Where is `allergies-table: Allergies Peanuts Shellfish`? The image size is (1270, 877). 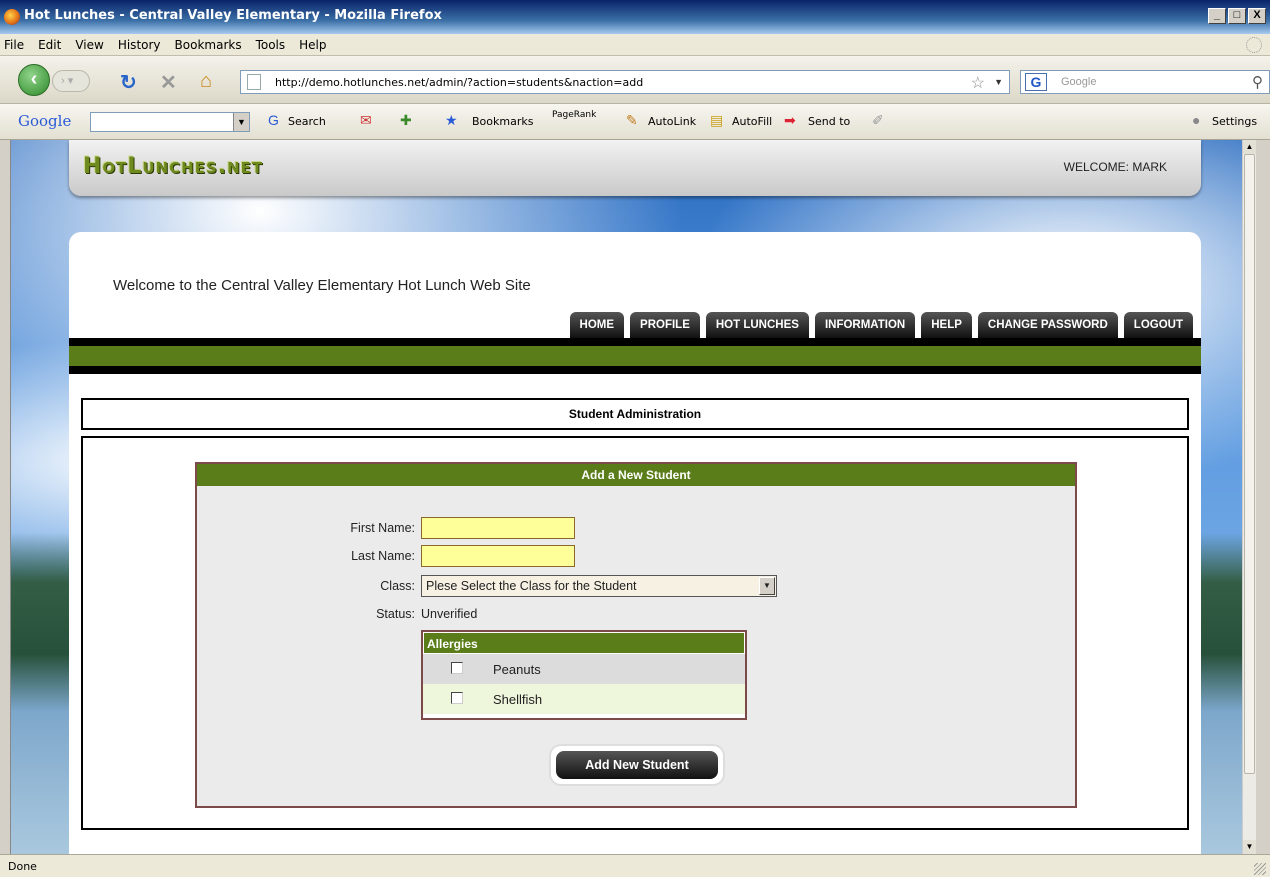 allergies-table: Allergies Peanuts Shellfish is located at coordinates (584, 675).